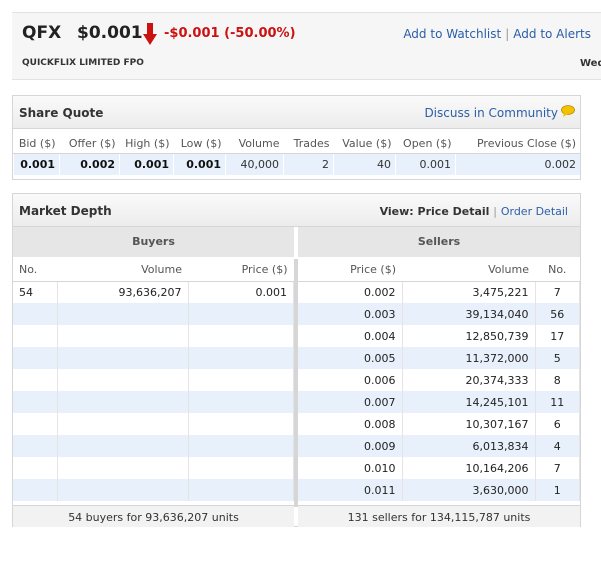  I want to click on seller-row: 0.008 10,307,167 6, so click(439, 424).